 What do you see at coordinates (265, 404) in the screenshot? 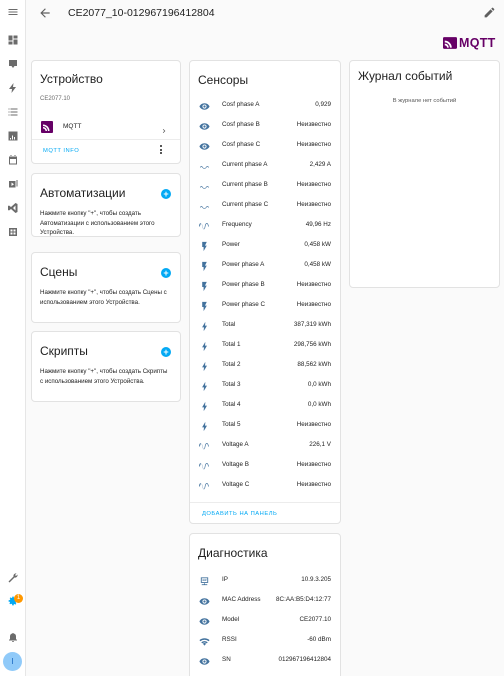
I see `sensor-row: Total 4 0,0 kWh` at bounding box center [265, 404].